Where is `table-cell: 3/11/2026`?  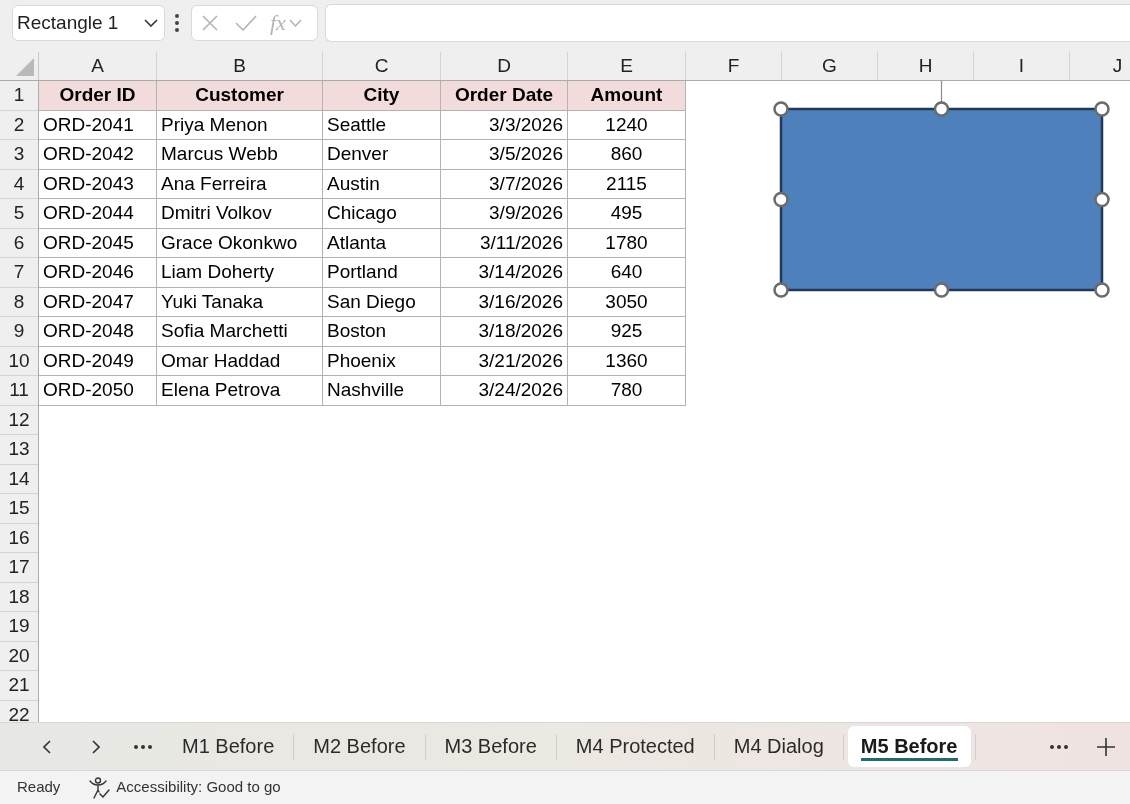 table-cell: 3/11/2026 is located at coordinates (504, 243).